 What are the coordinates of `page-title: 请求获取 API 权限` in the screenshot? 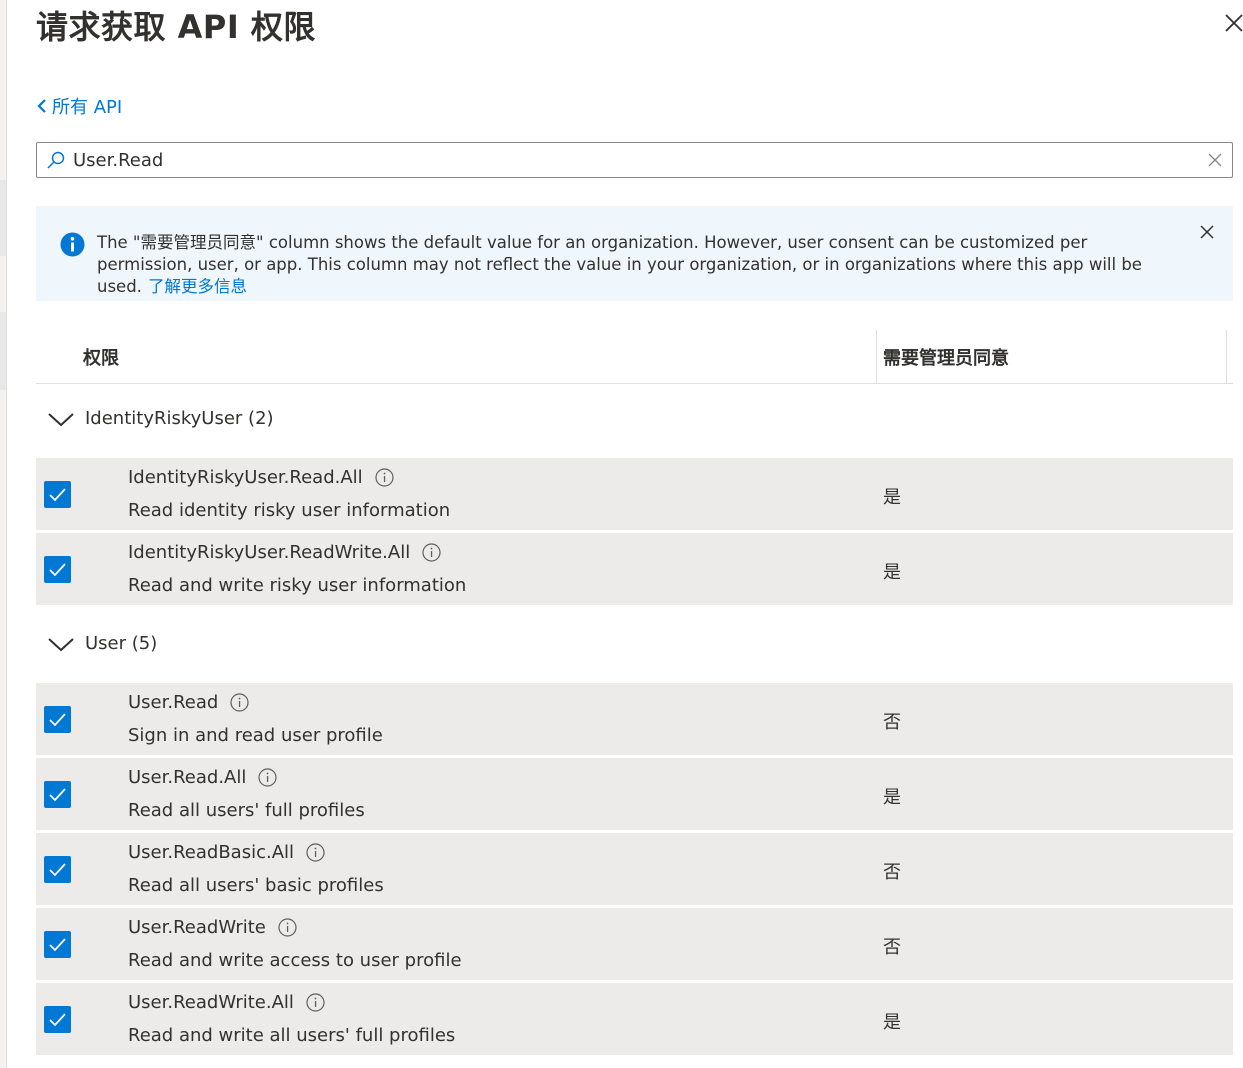 It's located at (176, 27).